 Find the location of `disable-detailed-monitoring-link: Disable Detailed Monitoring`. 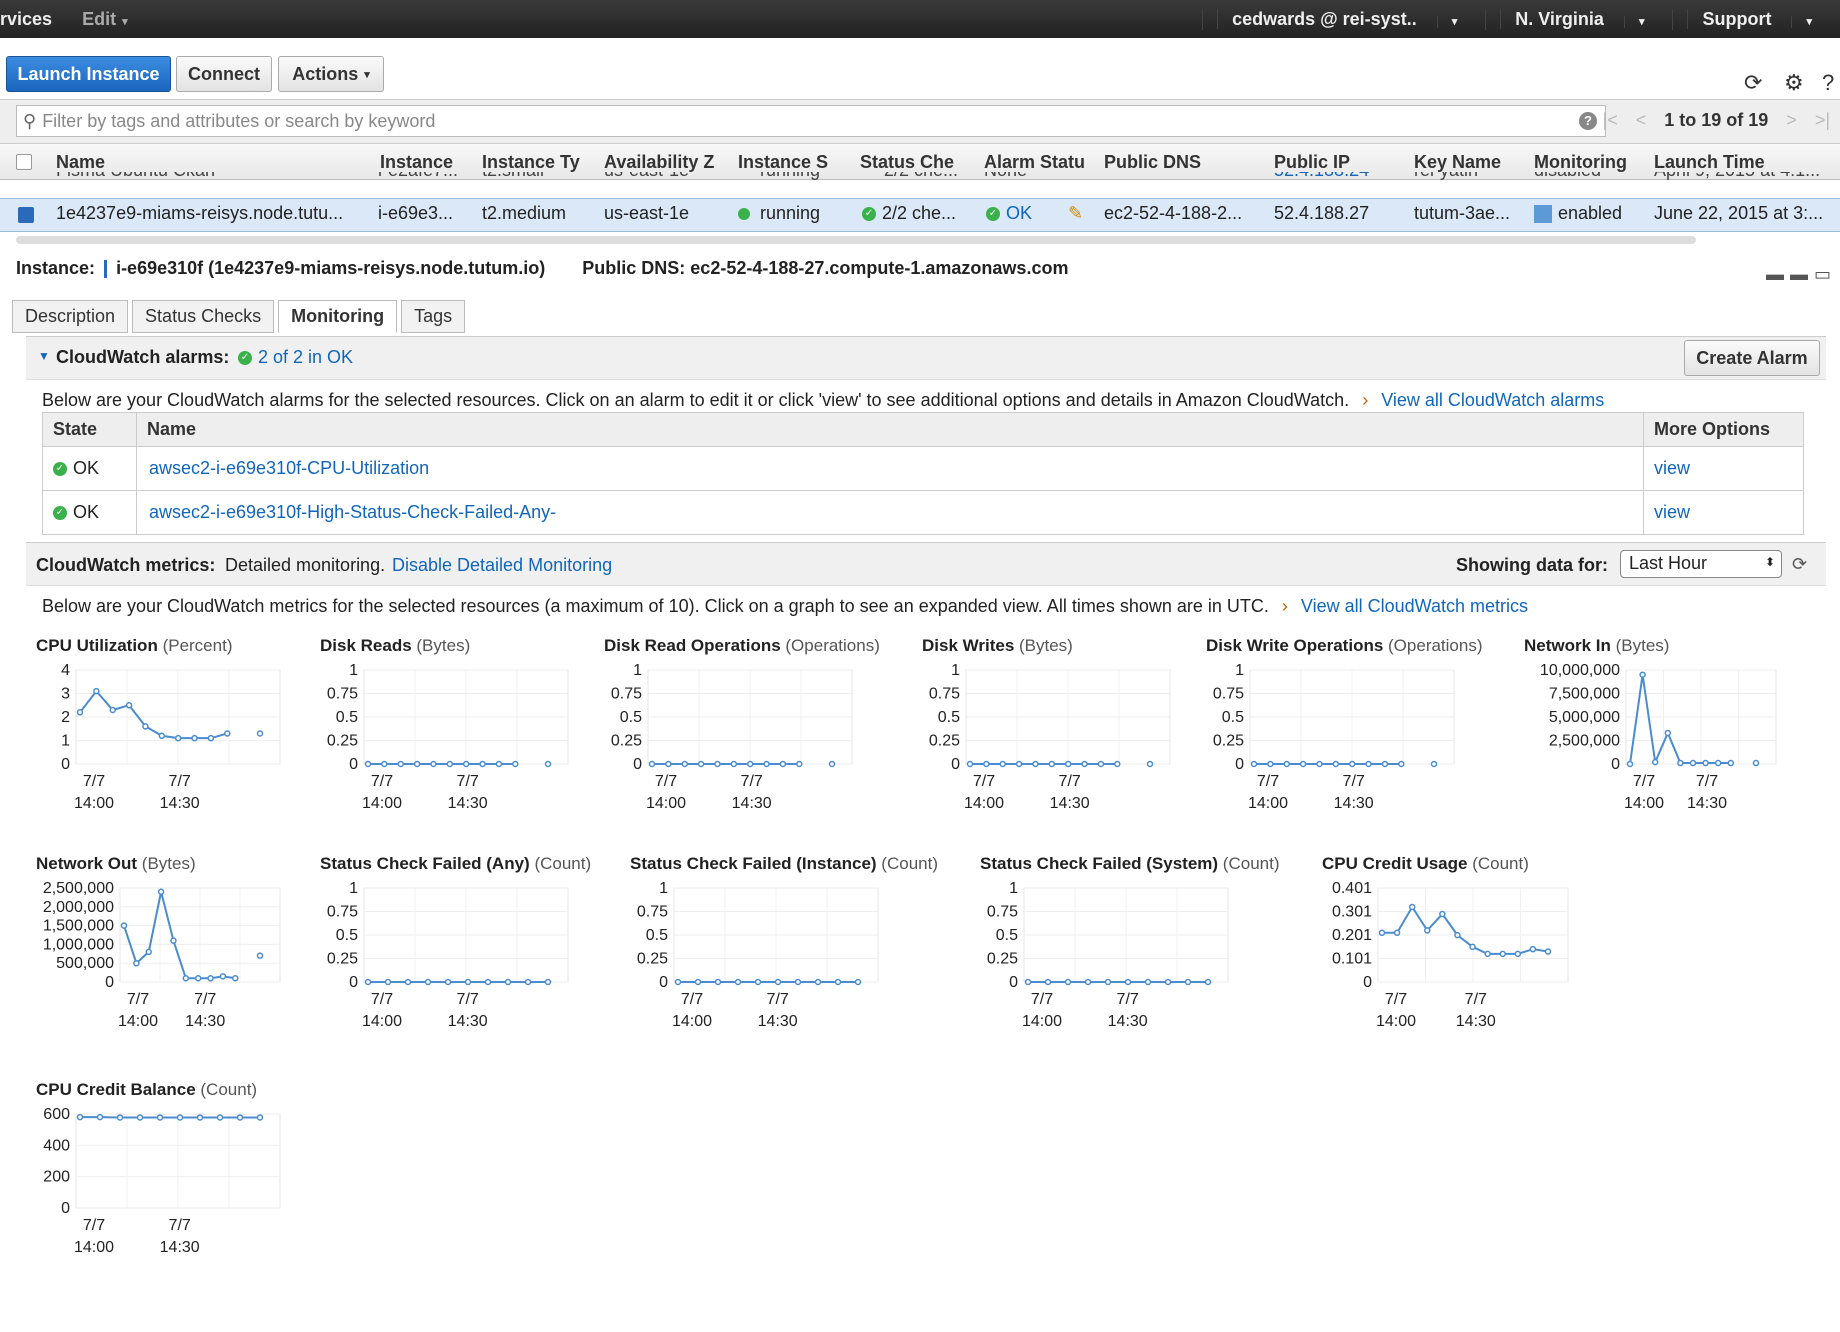

disable-detailed-monitoring-link: Disable Detailed Monitoring is located at coordinates (502, 565).